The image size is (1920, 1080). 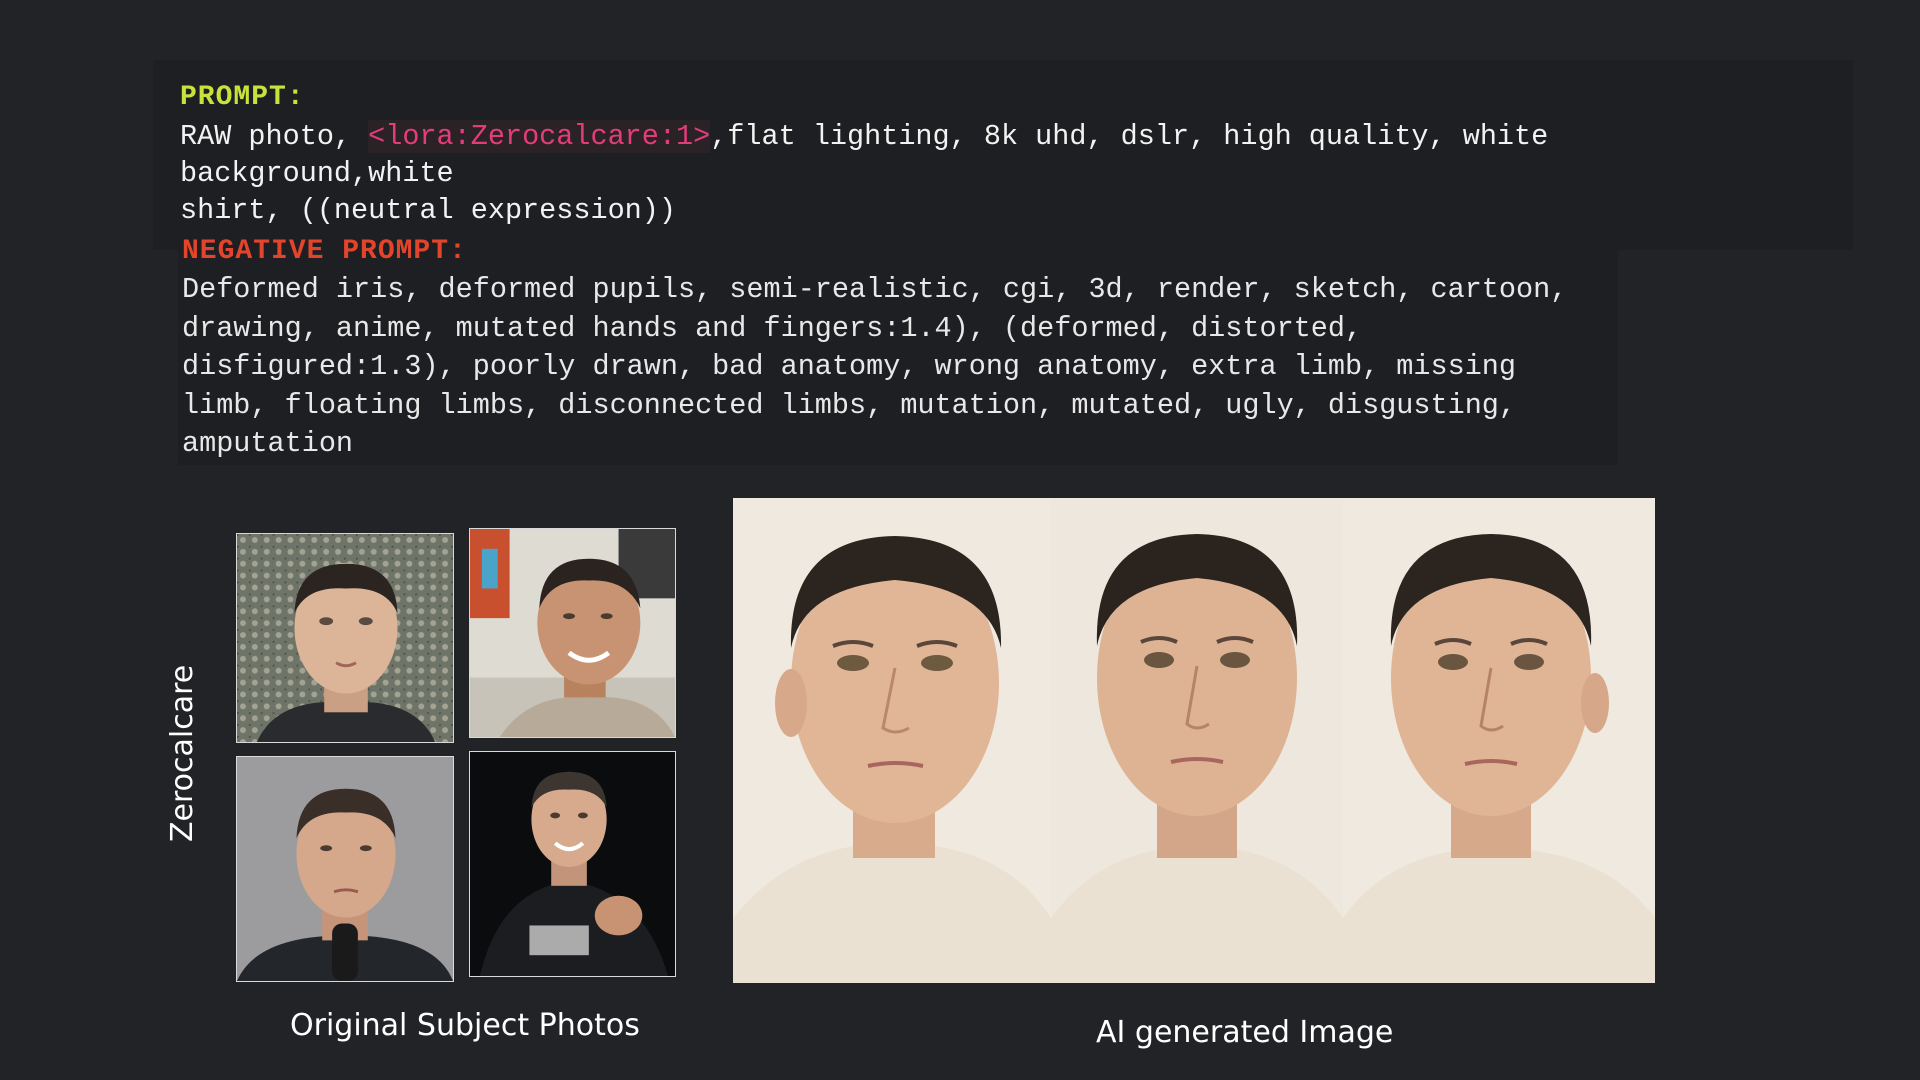 What do you see at coordinates (539, 136) in the screenshot?
I see `lora-tag: <lora:Zerocalcare:1>` at bounding box center [539, 136].